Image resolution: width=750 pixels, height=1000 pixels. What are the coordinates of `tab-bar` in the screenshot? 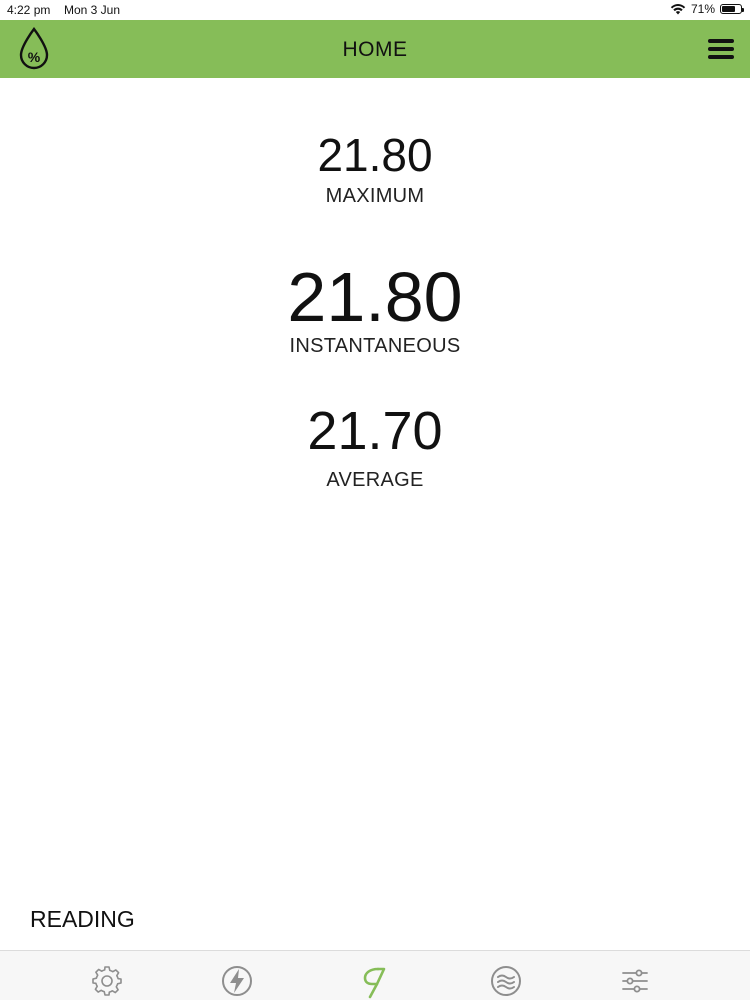 It's located at (375, 975).